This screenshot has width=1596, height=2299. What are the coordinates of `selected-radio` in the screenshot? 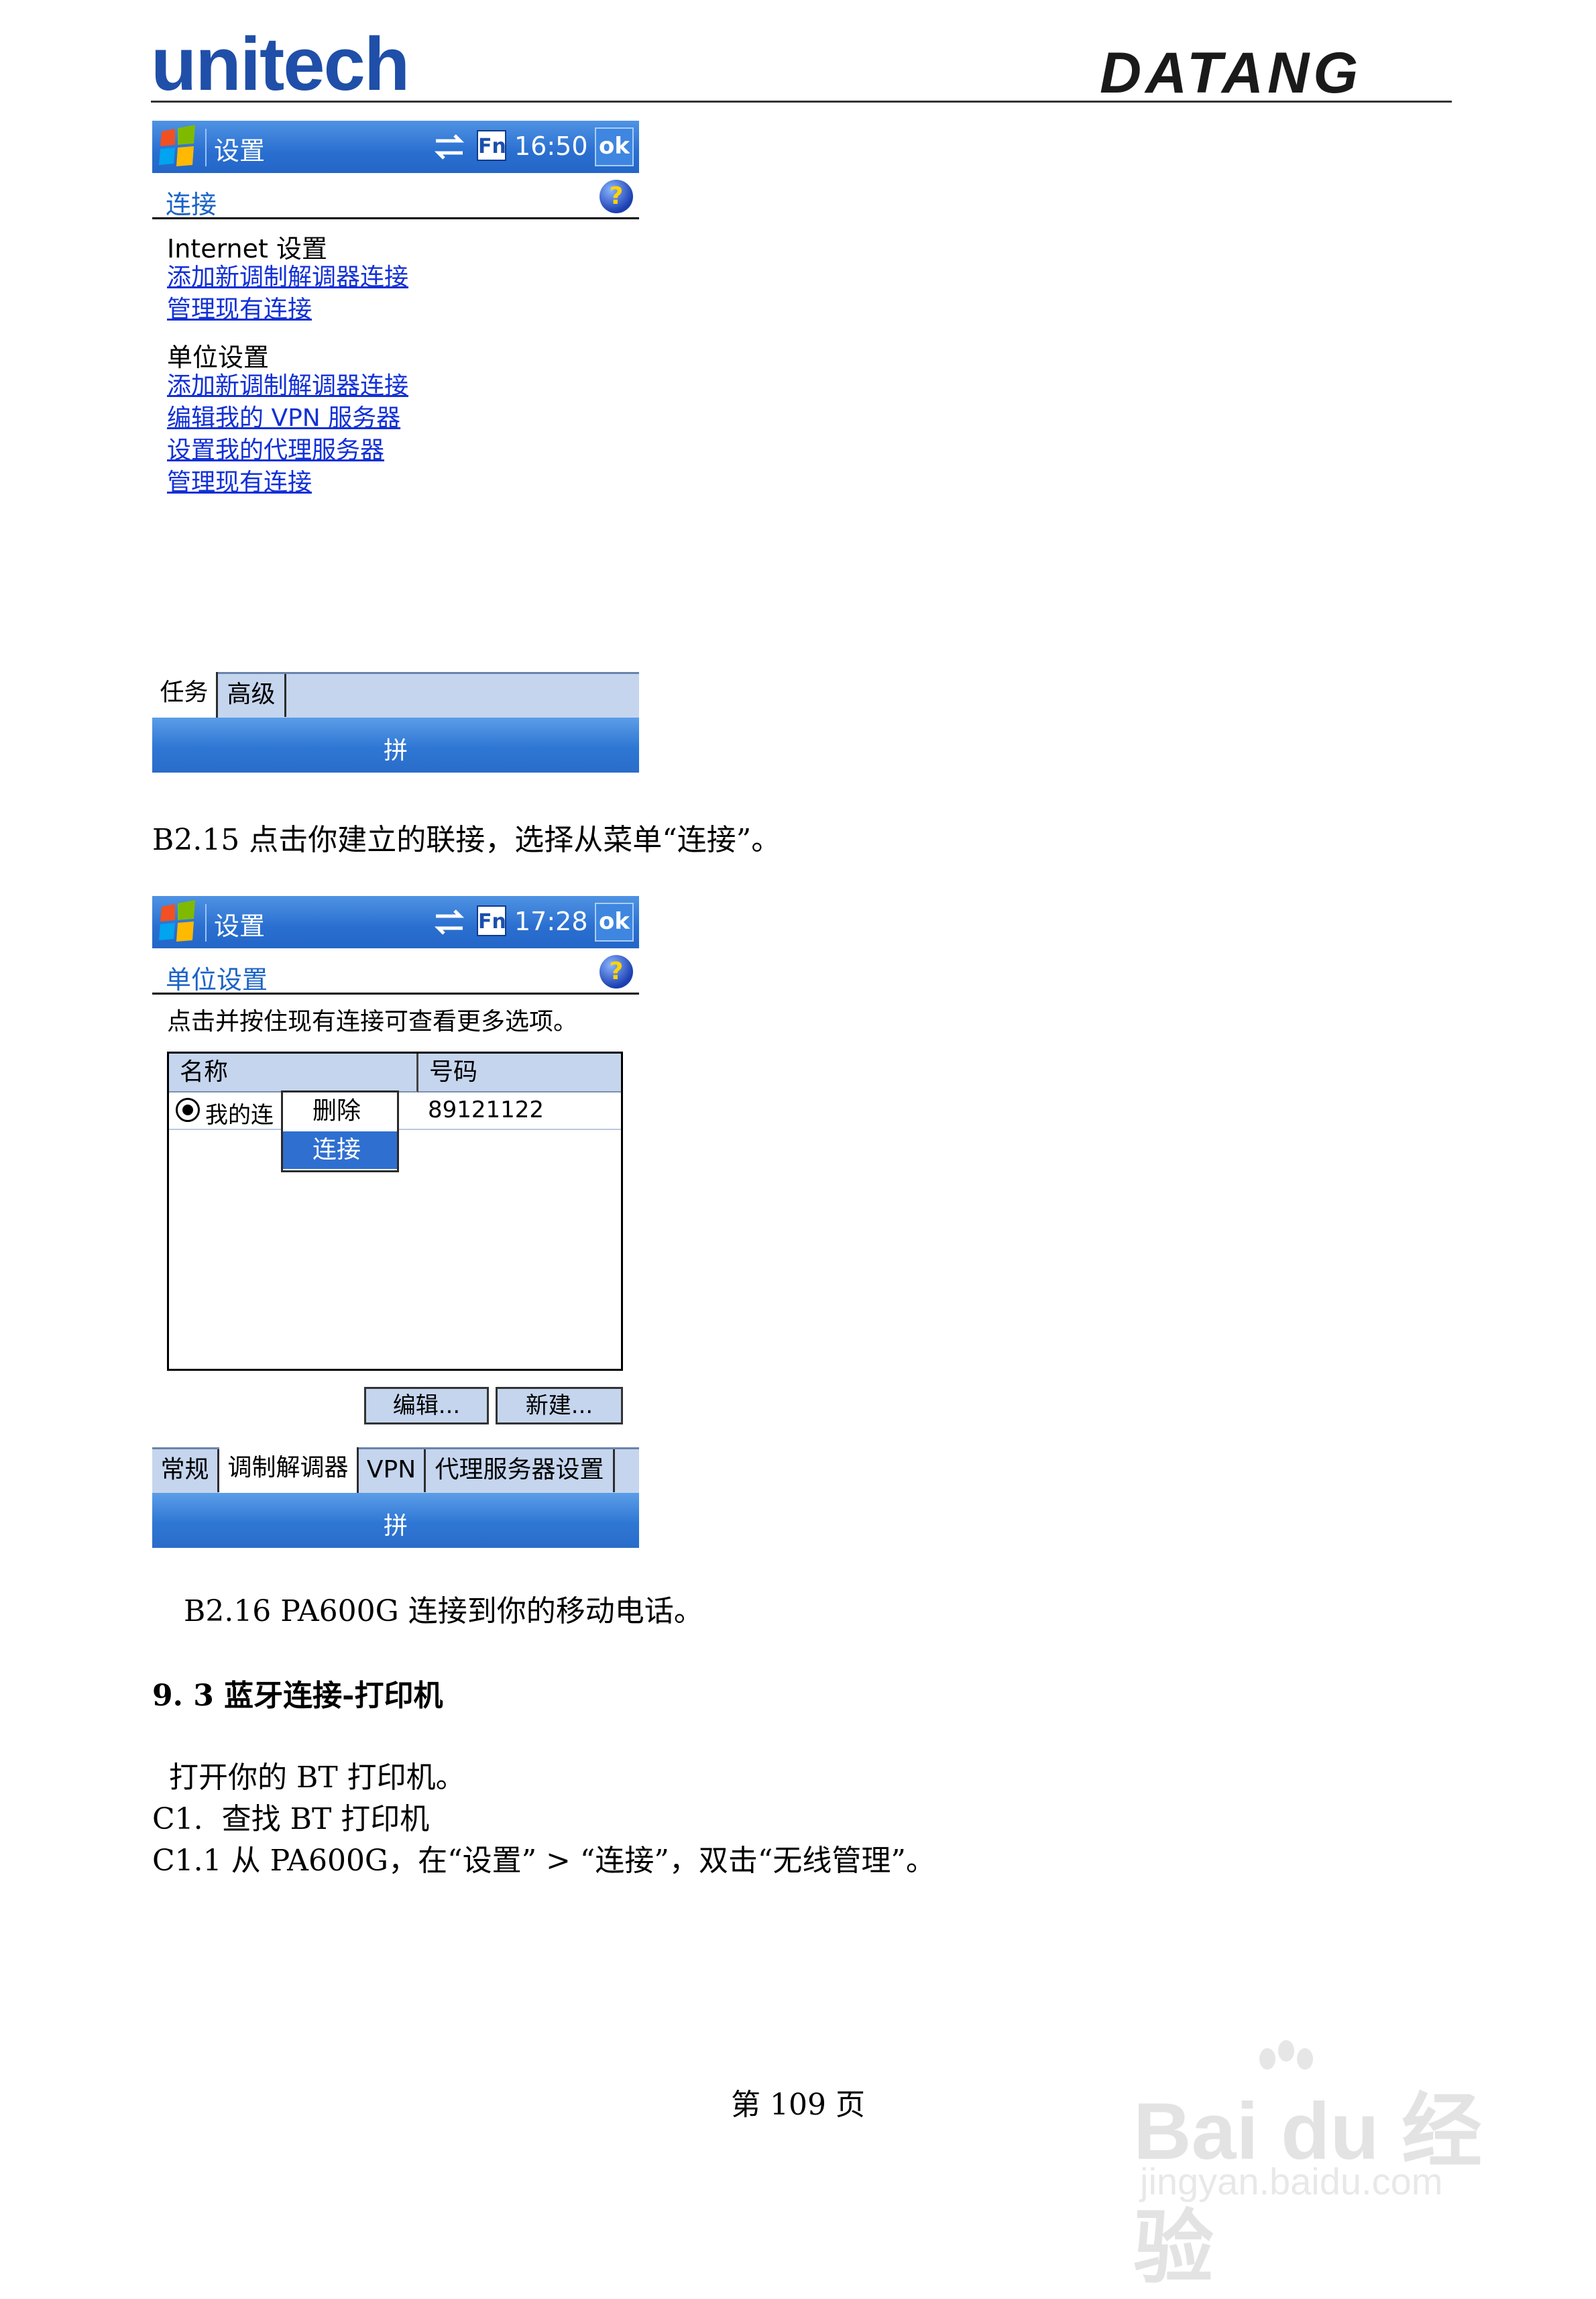 It's located at (188, 1110).